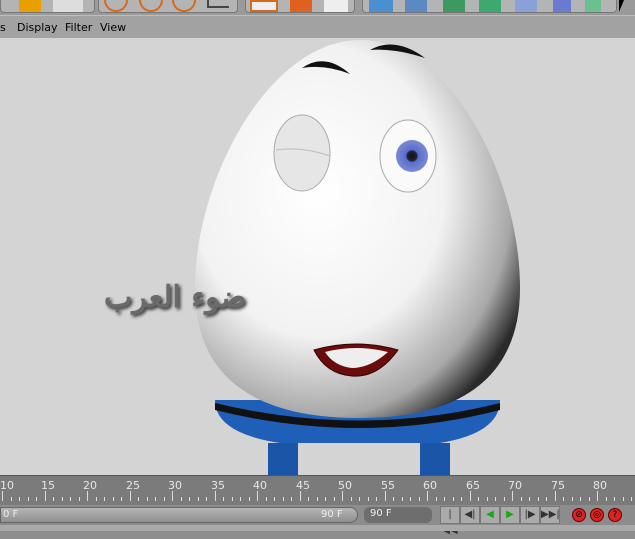  Describe the element at coordinates (168, 6) in the screenshot. I see `toolbar-group-transform` at that location.